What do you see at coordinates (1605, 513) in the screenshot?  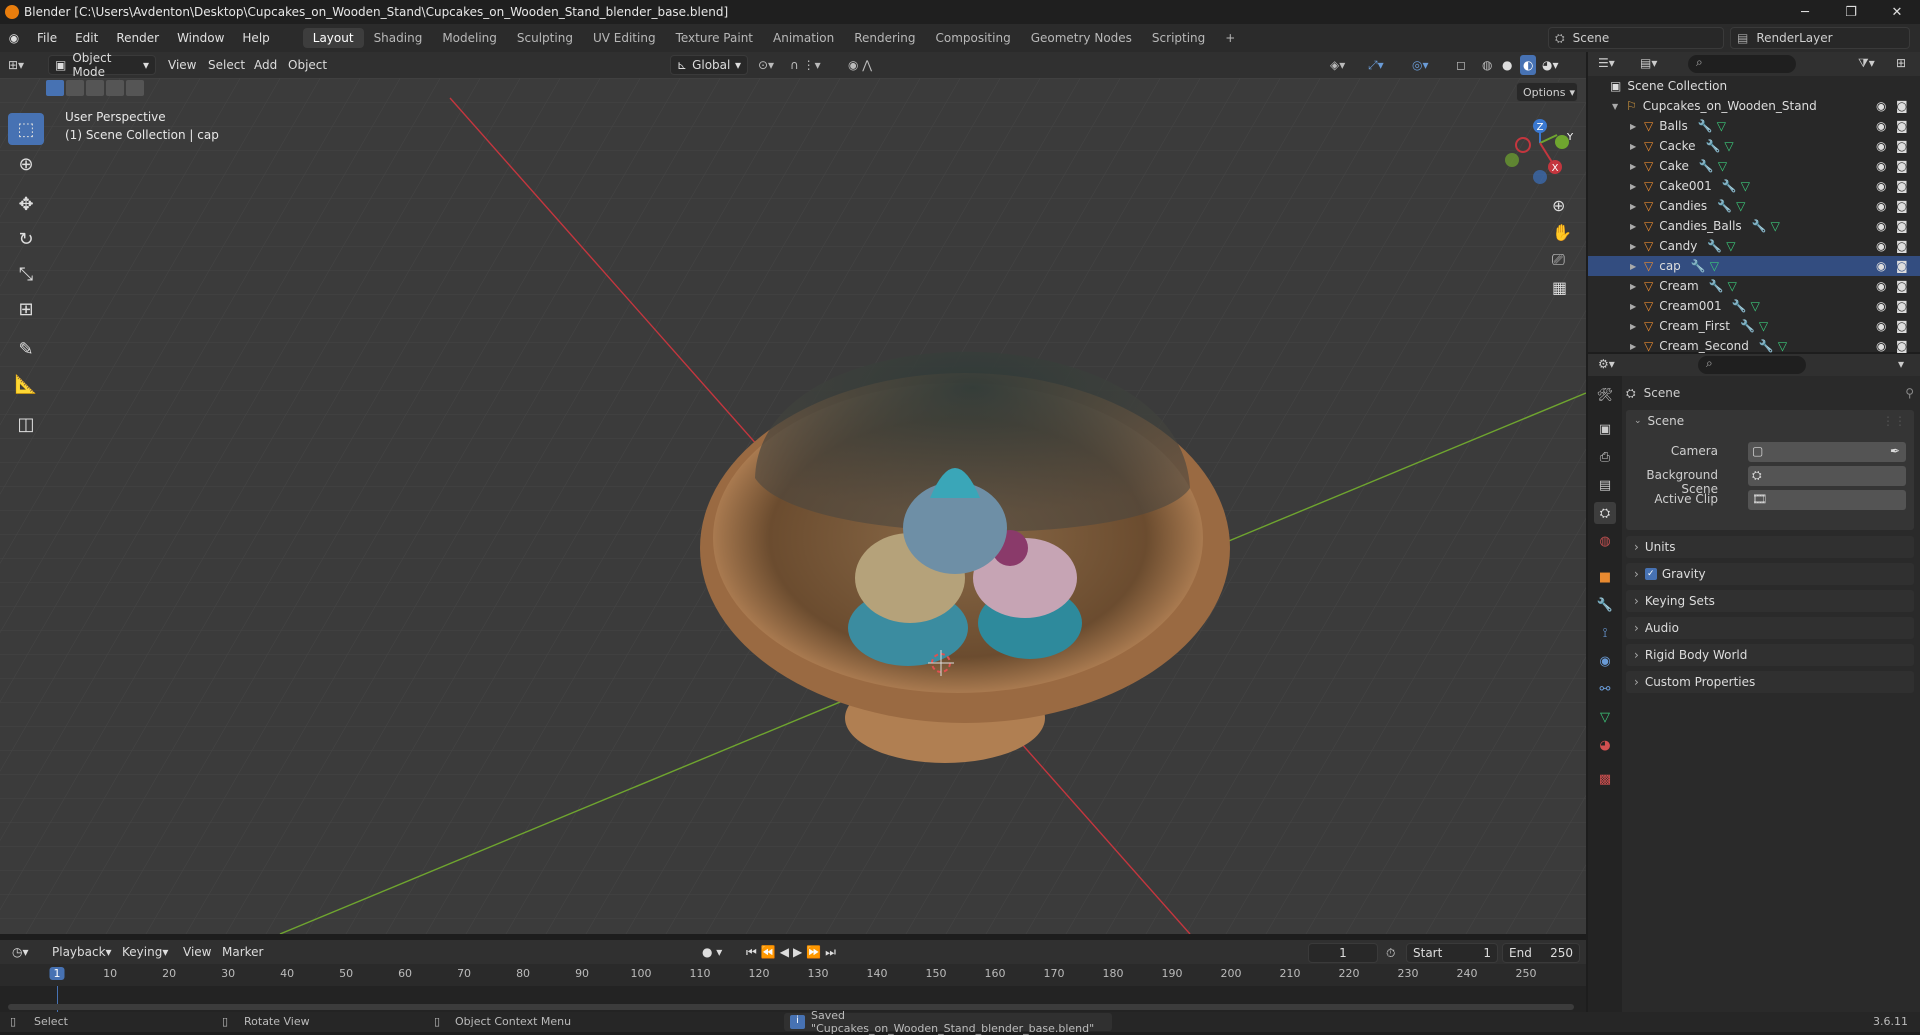 I see `scene-tab-icon: ⛭` at bounding box center [1605, 513].